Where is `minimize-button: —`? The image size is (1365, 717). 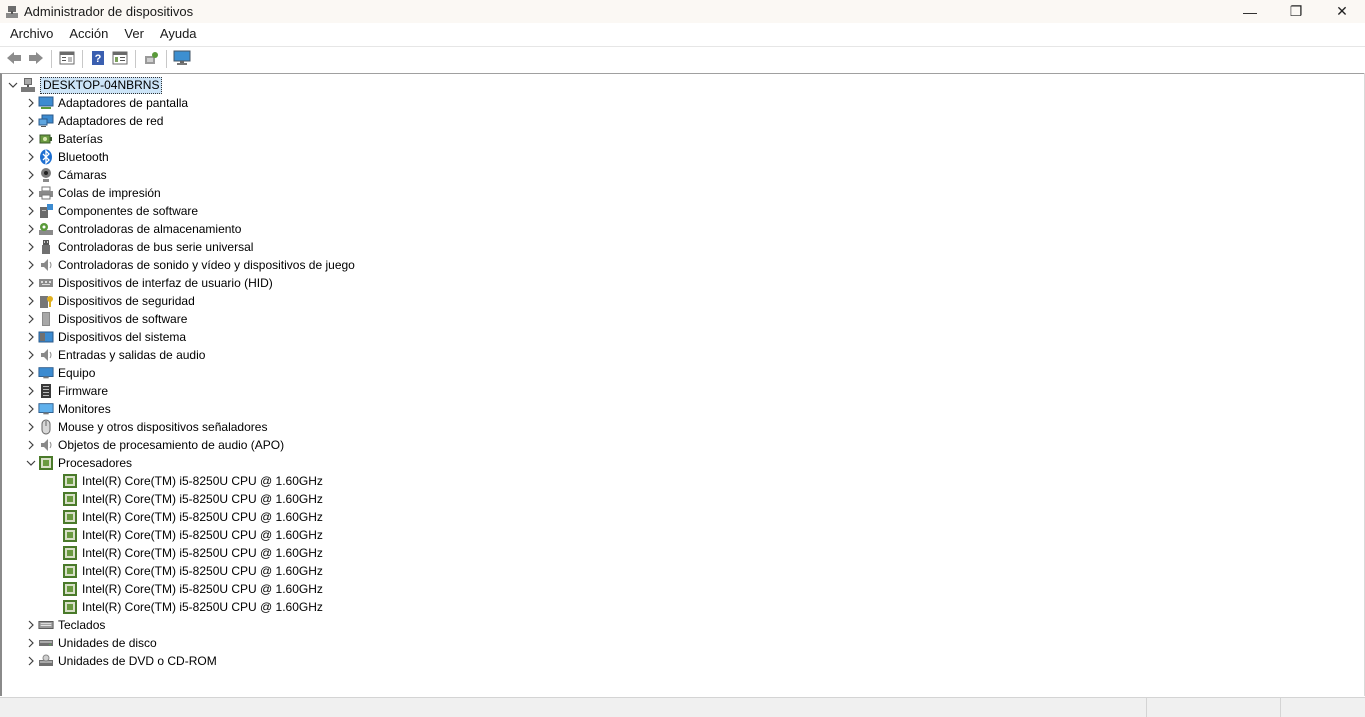
minimize-button: — is located at coordinates (1250, 11).